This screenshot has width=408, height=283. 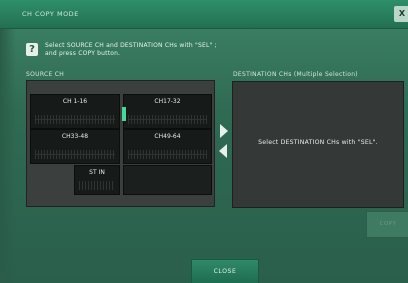 I want to click on side-shade, so click(x=8, y=155).